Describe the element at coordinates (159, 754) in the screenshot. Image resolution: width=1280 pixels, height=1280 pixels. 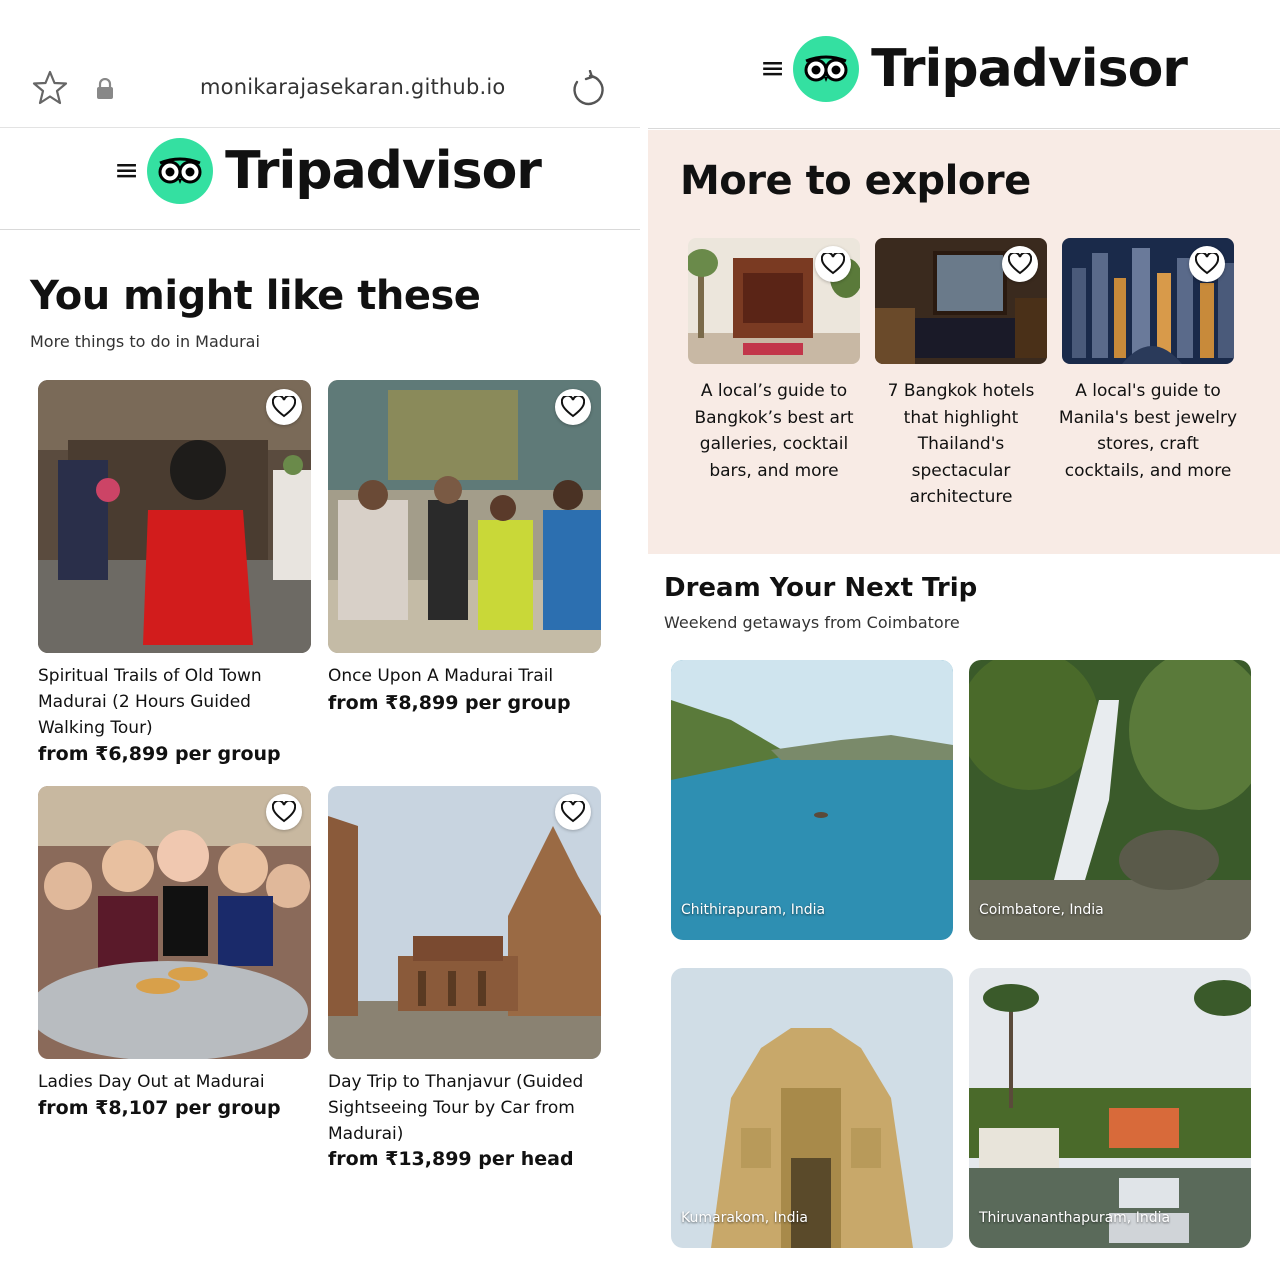
I see `tour-card-price: from ₹6,899 per group` at that location.